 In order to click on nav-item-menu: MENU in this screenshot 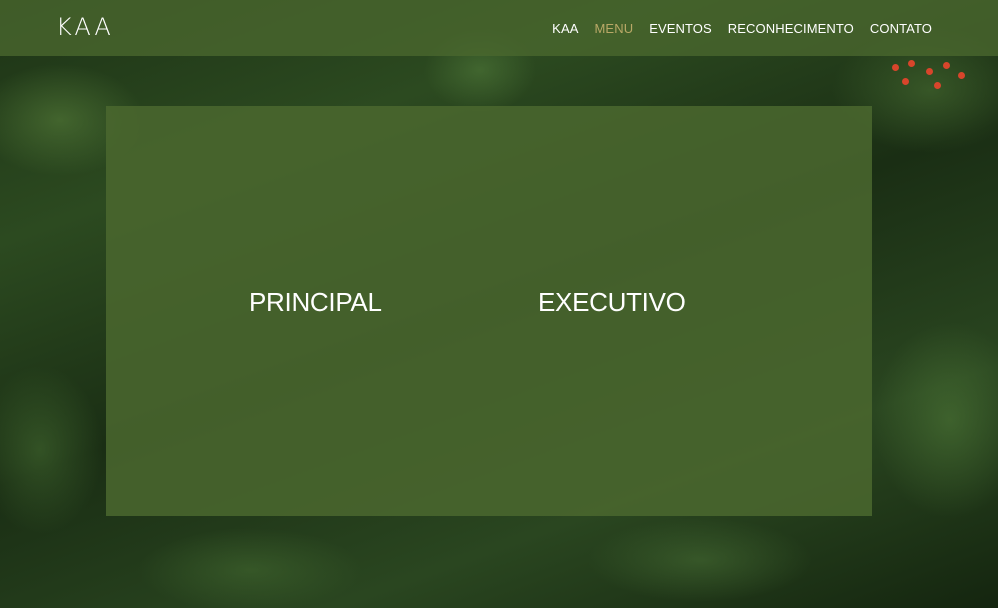, I will do `click(614, 28)`.